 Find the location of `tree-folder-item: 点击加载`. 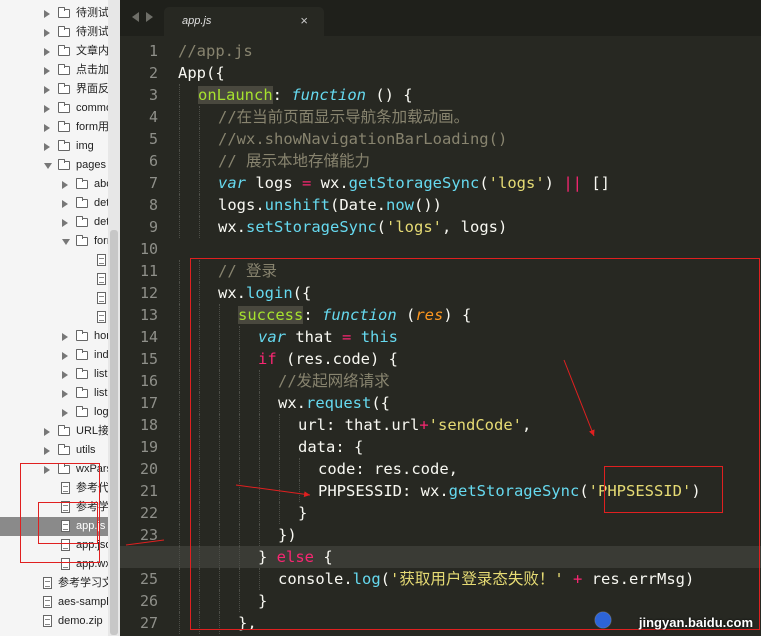

tree-folder-item: 点击加载 is located at coordinates (54, 70).